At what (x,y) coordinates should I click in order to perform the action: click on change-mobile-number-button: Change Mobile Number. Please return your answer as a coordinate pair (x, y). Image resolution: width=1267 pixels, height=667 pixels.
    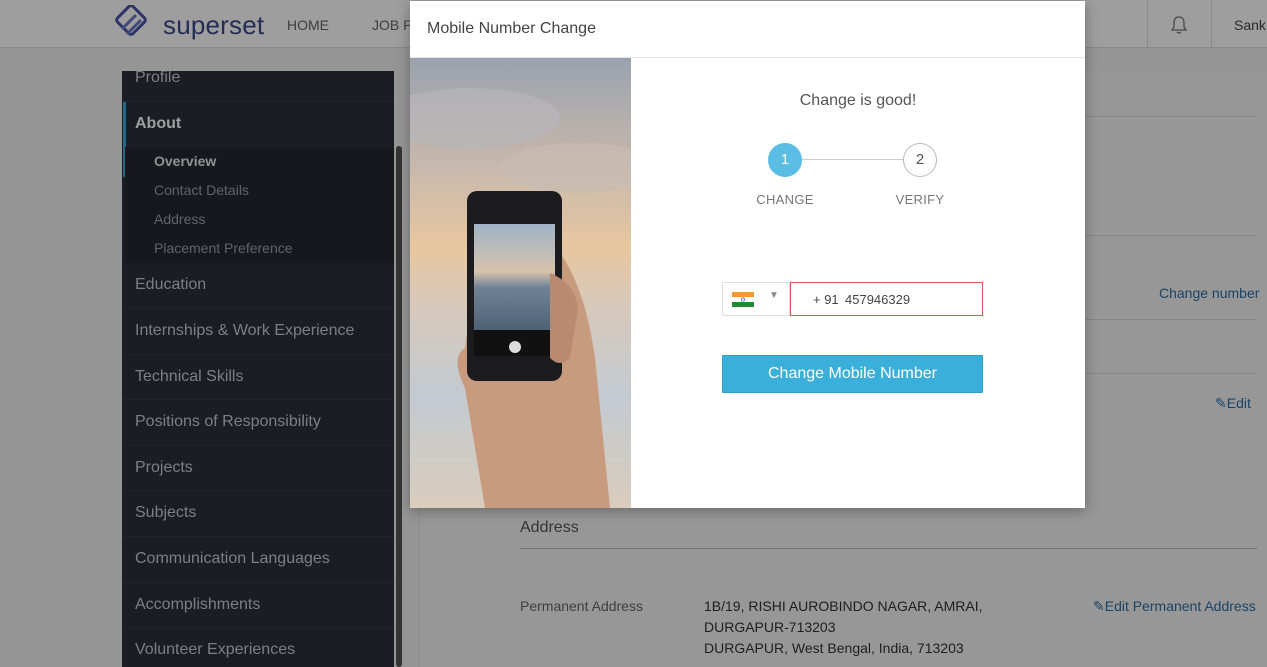
    Looking at the image, I should click on (852, 374).